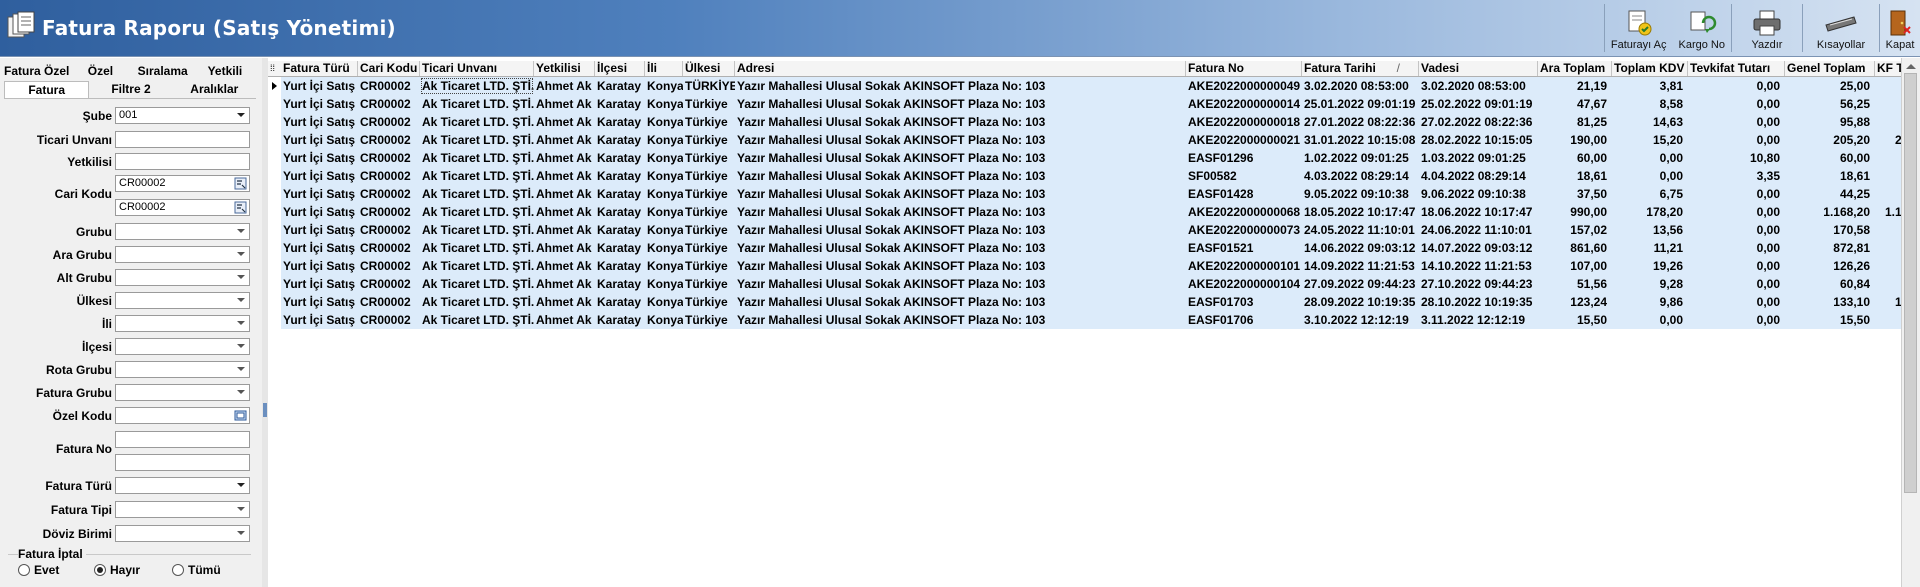  I want to click on cell-toplam-kdv: 0,00, so click(1650, 320).